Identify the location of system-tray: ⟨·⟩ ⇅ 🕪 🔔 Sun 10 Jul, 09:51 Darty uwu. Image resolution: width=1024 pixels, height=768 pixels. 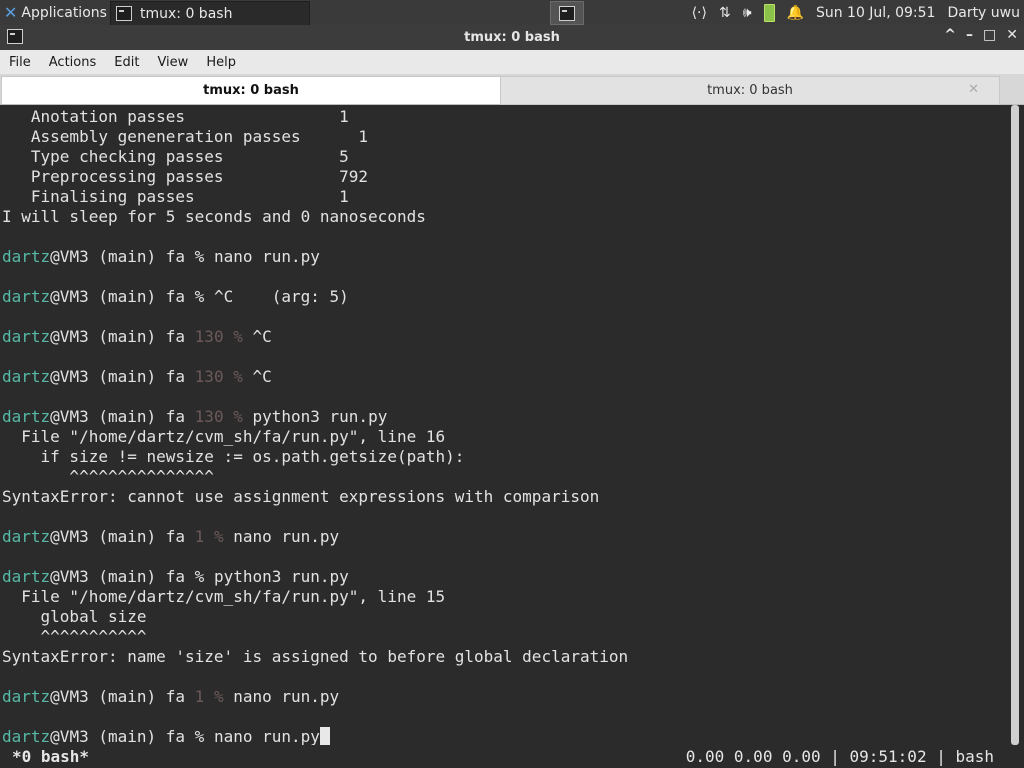
(858, 12).